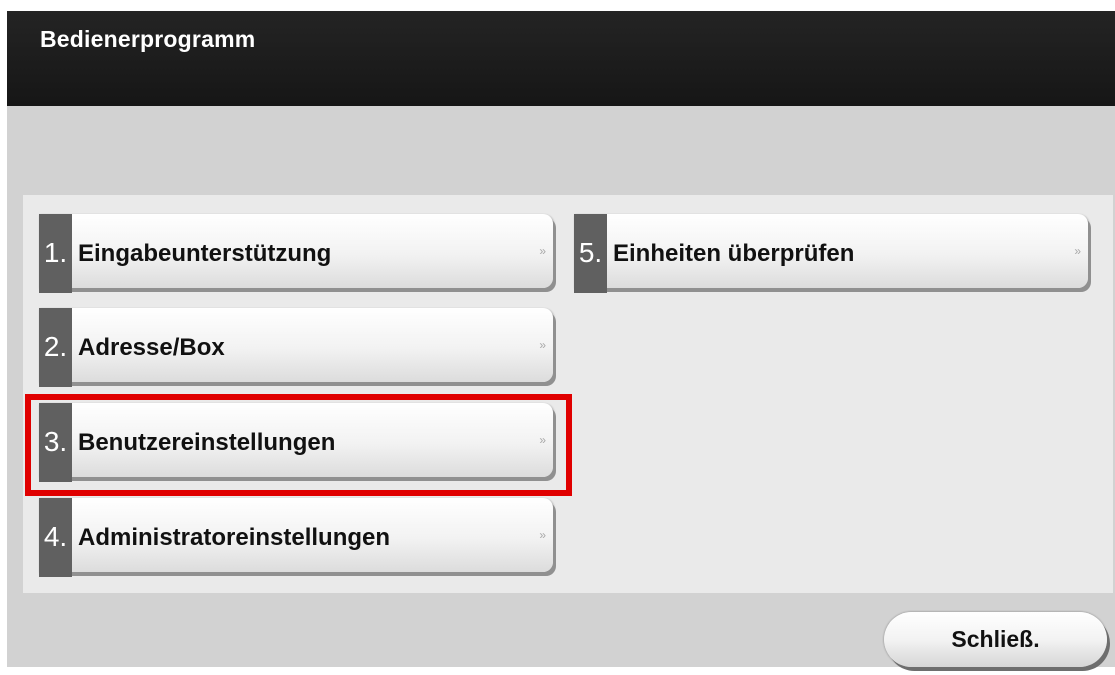 The height and width of the screenshot is (675, 1115). Describe the element at coordinates (55, 347) in the screenshot. I see `menu-item-number: 2.` at that location.